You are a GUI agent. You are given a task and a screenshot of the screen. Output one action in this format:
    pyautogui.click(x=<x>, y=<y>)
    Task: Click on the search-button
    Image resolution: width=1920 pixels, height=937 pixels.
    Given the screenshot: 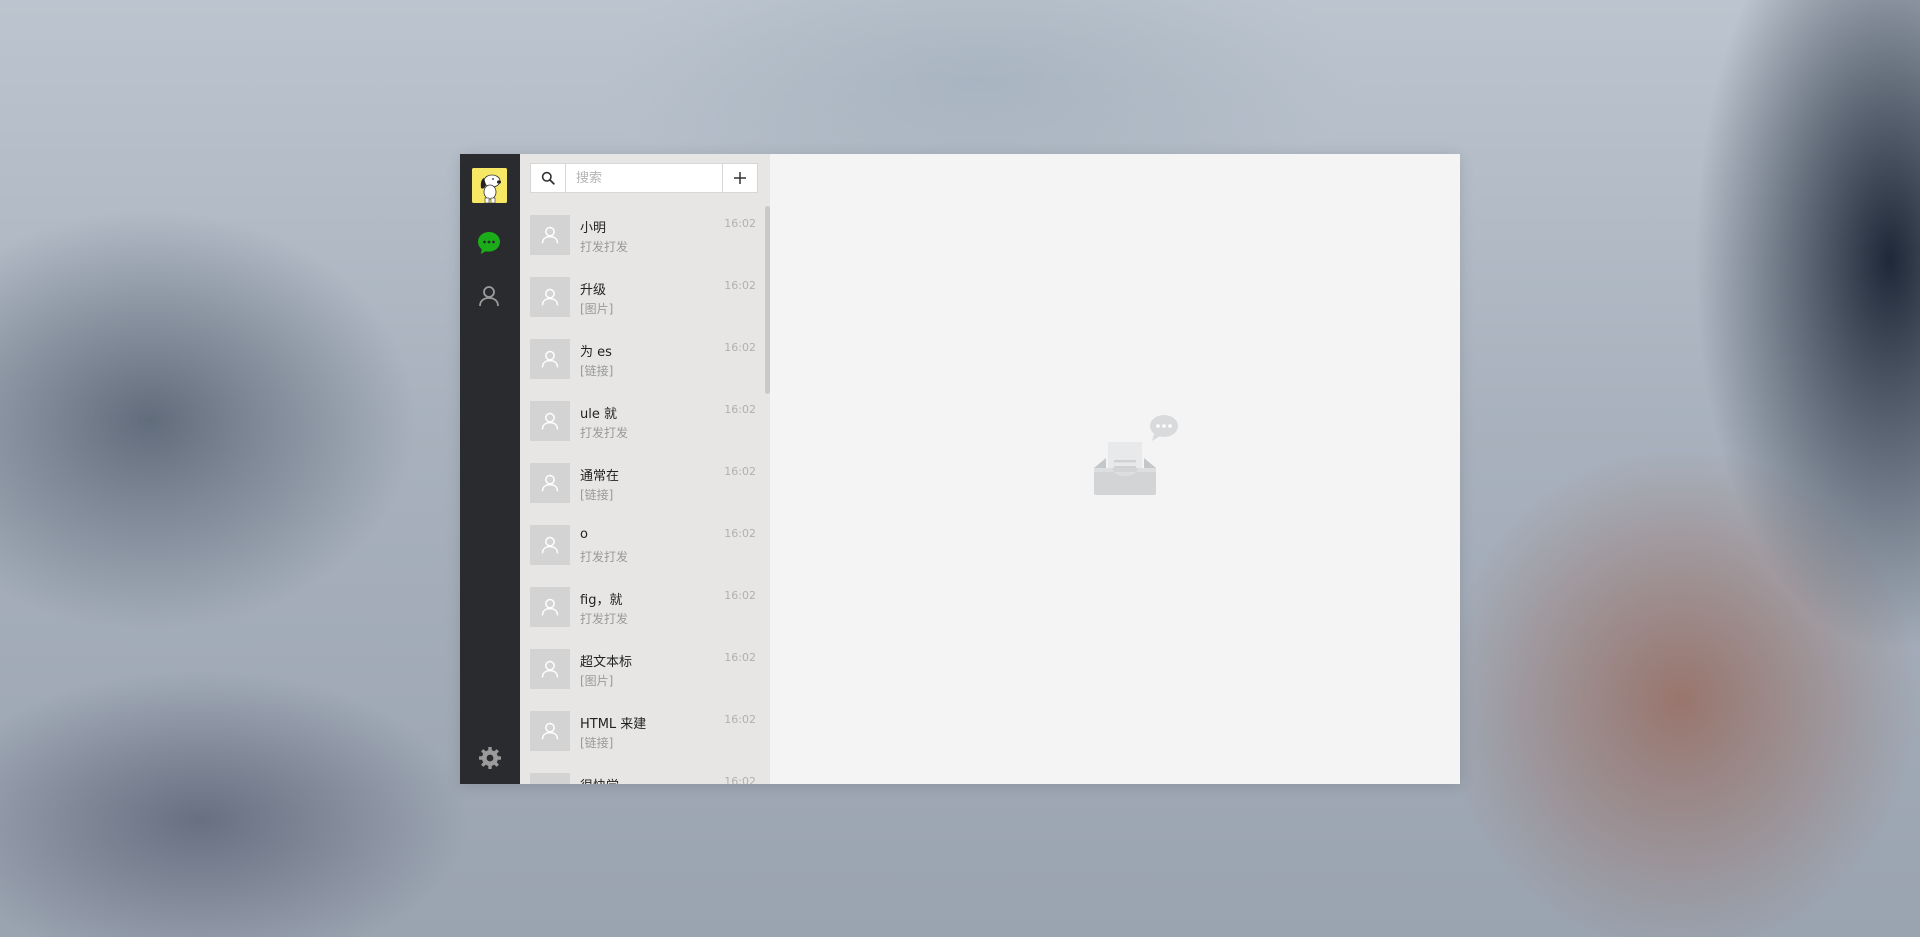 What is the action you would take?
    pyautogui.click(x=548, y=178)
    